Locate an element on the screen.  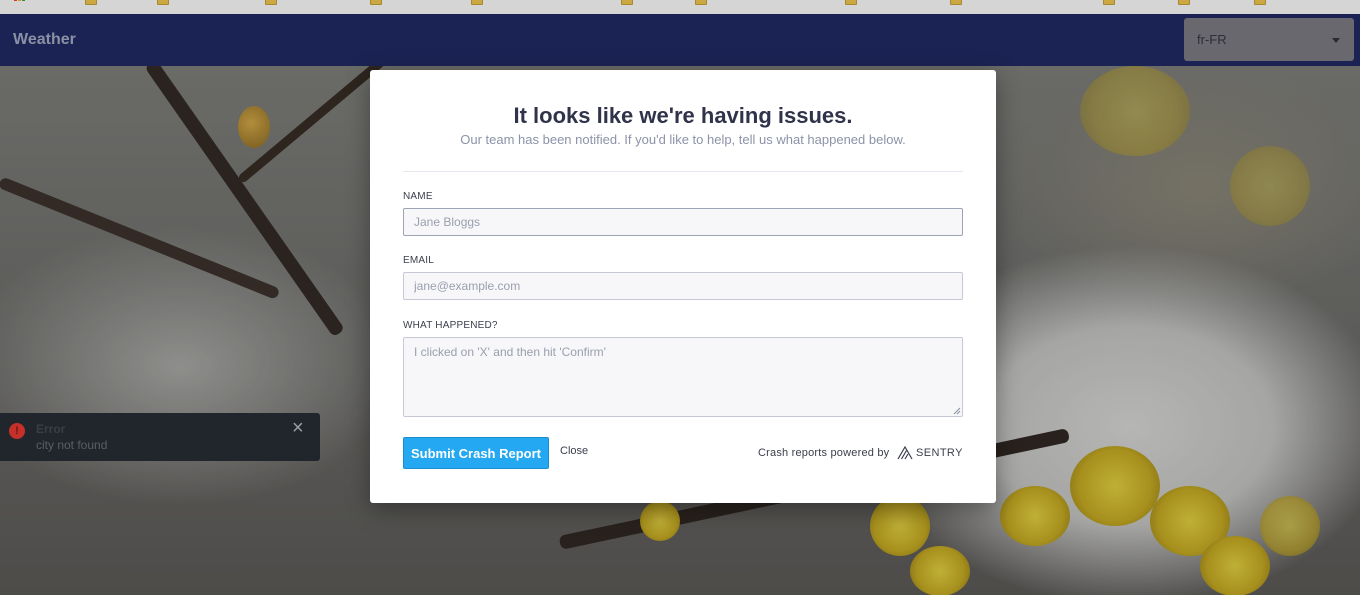
sentry-logo-icon is located at coordinates (905, 453).